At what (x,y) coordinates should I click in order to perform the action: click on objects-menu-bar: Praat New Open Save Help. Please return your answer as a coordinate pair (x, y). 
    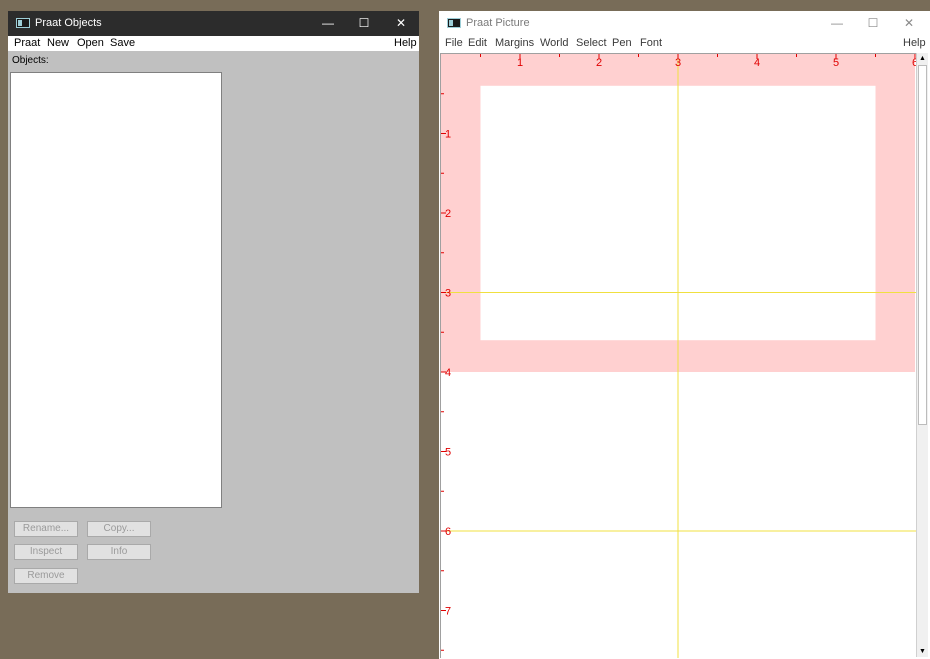
    Looking at the image, I should click on (213, 43).